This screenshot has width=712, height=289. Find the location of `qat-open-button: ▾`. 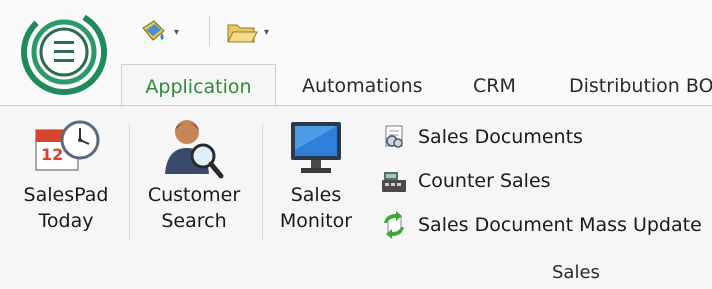

qat-open-button: ▾ is located at coordinates (247, 32).